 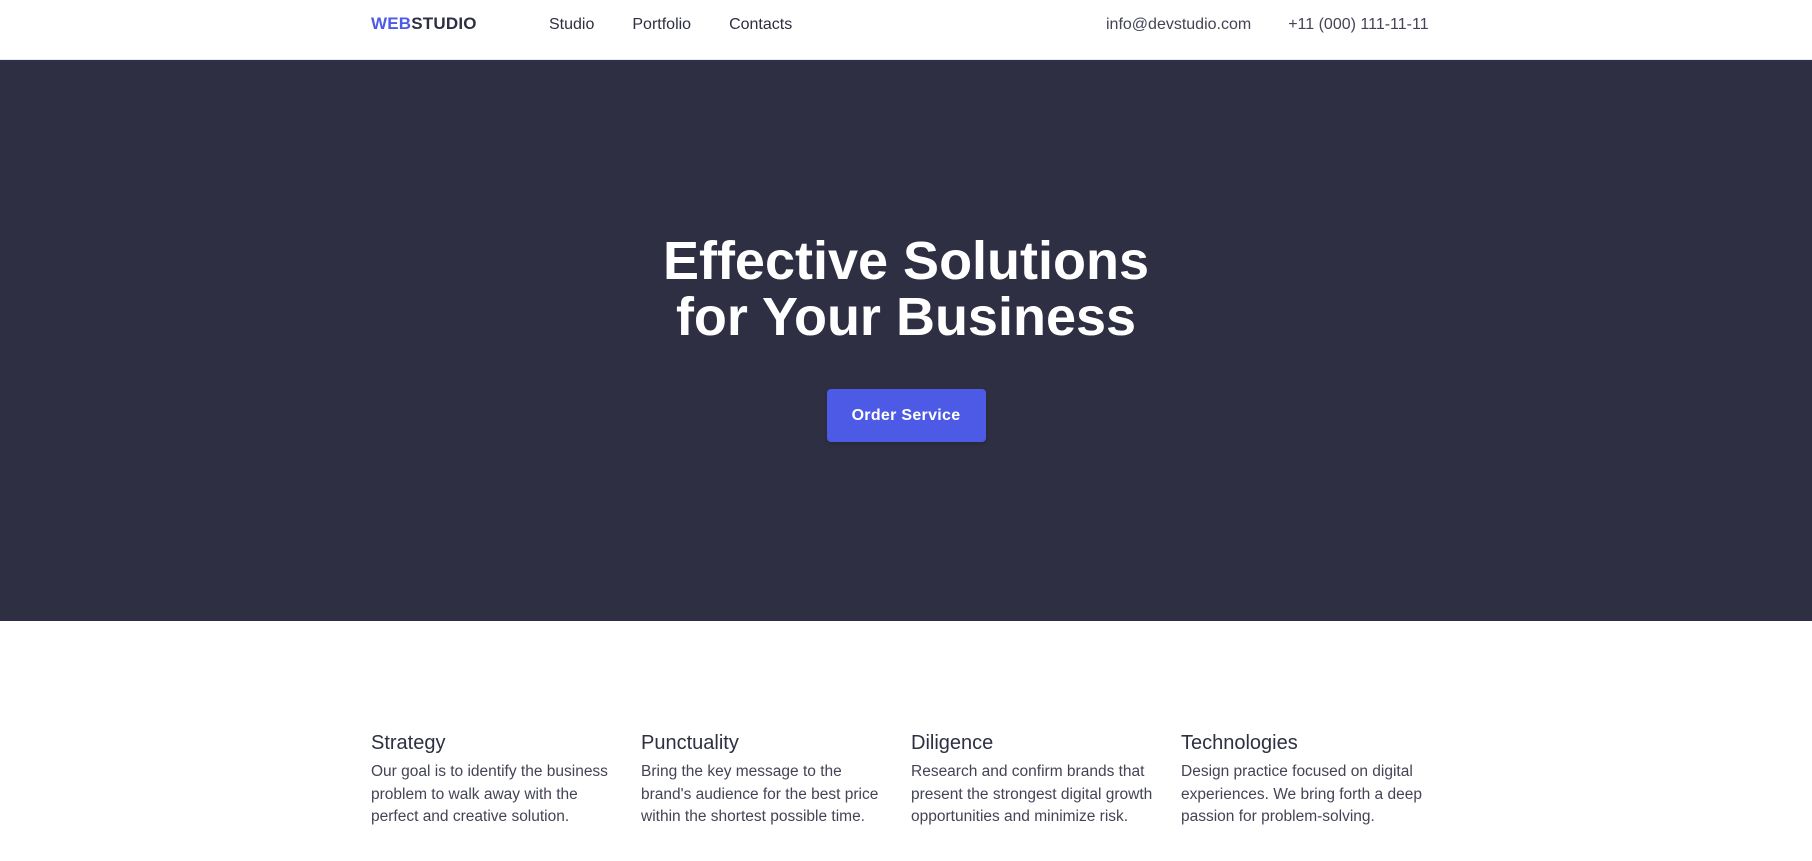 What do you see at coordinates (906, 317) in the screenshot?
I see `hero-title-line-2: for Your Business` at bounding box center [906, 317].